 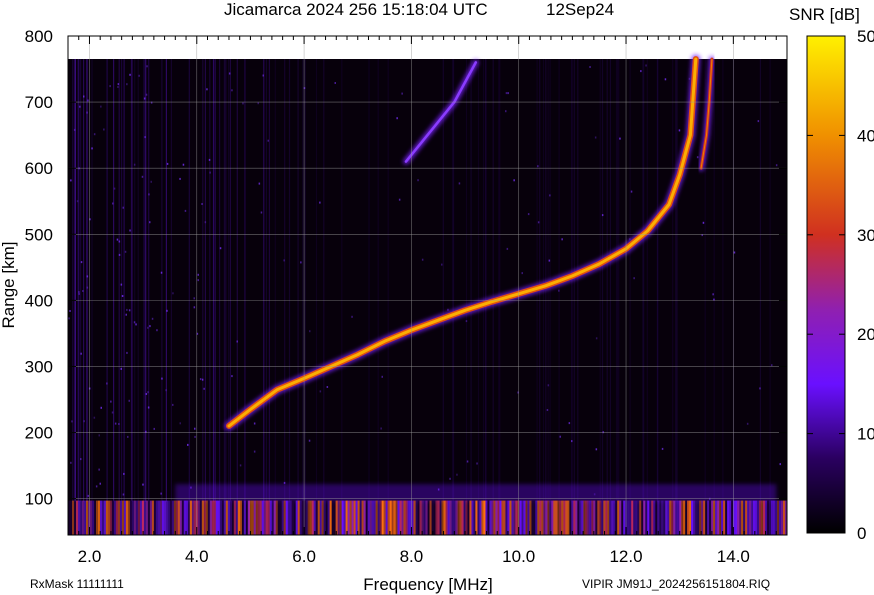 I want to click on colorbar-label: SNR [dB], so click(x=824, y=14).